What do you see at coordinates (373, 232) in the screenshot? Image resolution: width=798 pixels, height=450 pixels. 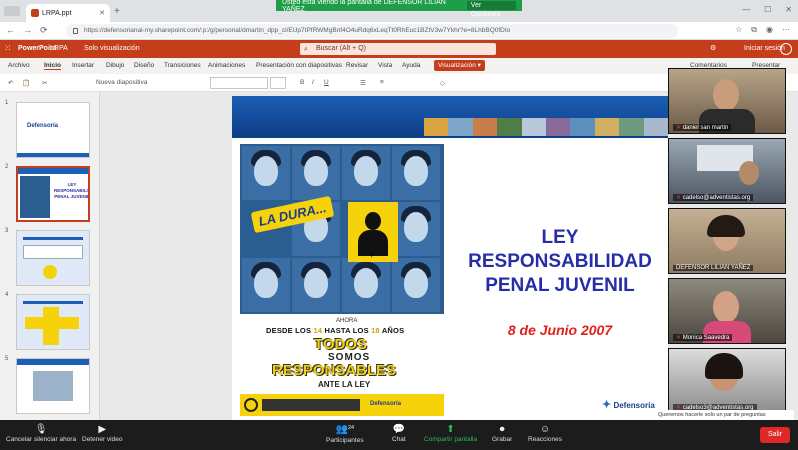 I see `silhouette-figure: ?` at bounding box center [373, 232].